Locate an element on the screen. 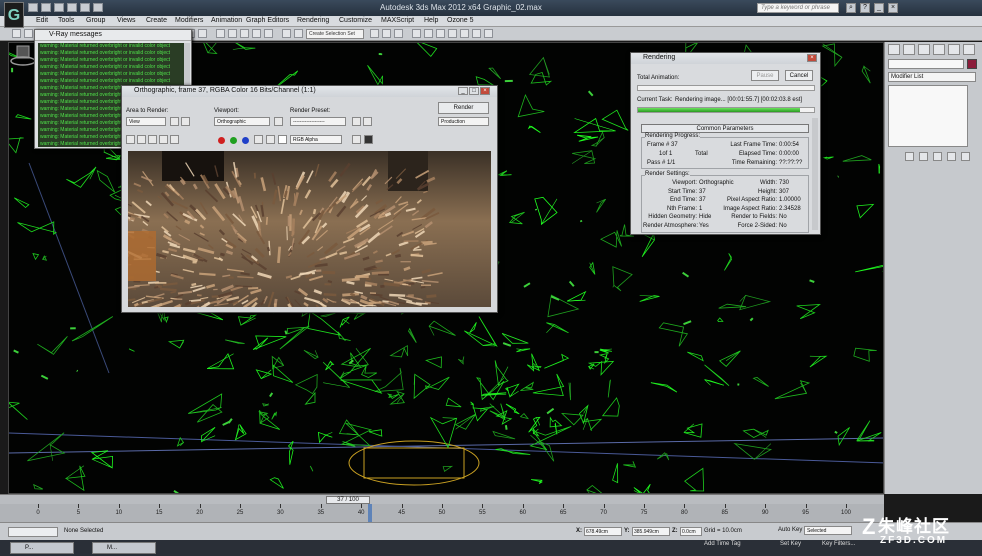 The height and width of the screenshot is (556, 982). display-tab-icon is located at coordinates (954, 49).